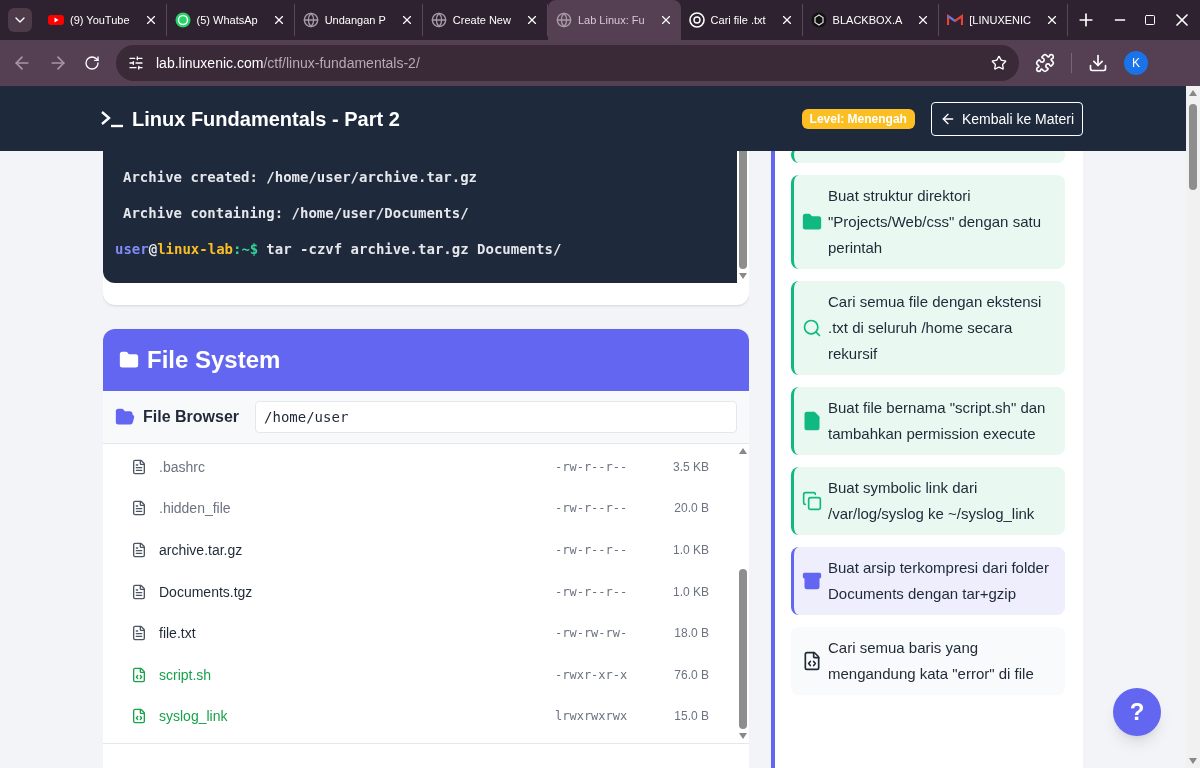  I want to click on file-size: 76.0 B, so click(691, 674).